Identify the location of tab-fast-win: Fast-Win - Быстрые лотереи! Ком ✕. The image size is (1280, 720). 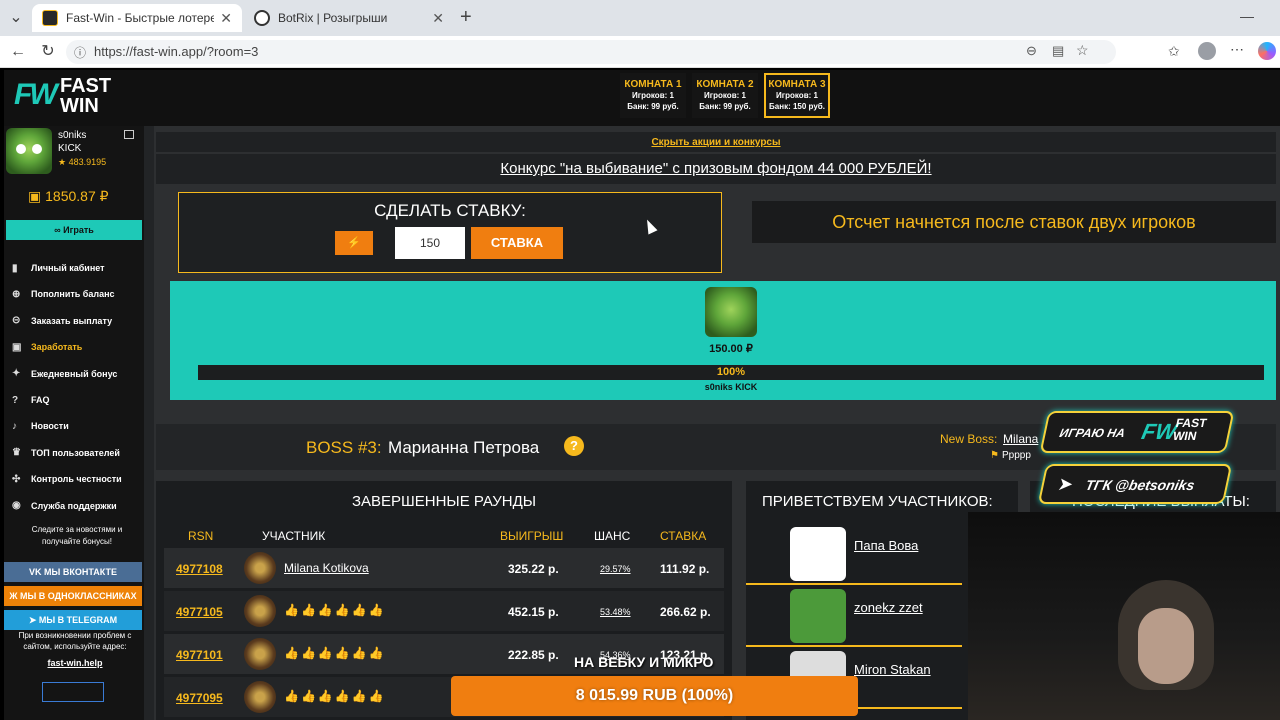
(137, 18).